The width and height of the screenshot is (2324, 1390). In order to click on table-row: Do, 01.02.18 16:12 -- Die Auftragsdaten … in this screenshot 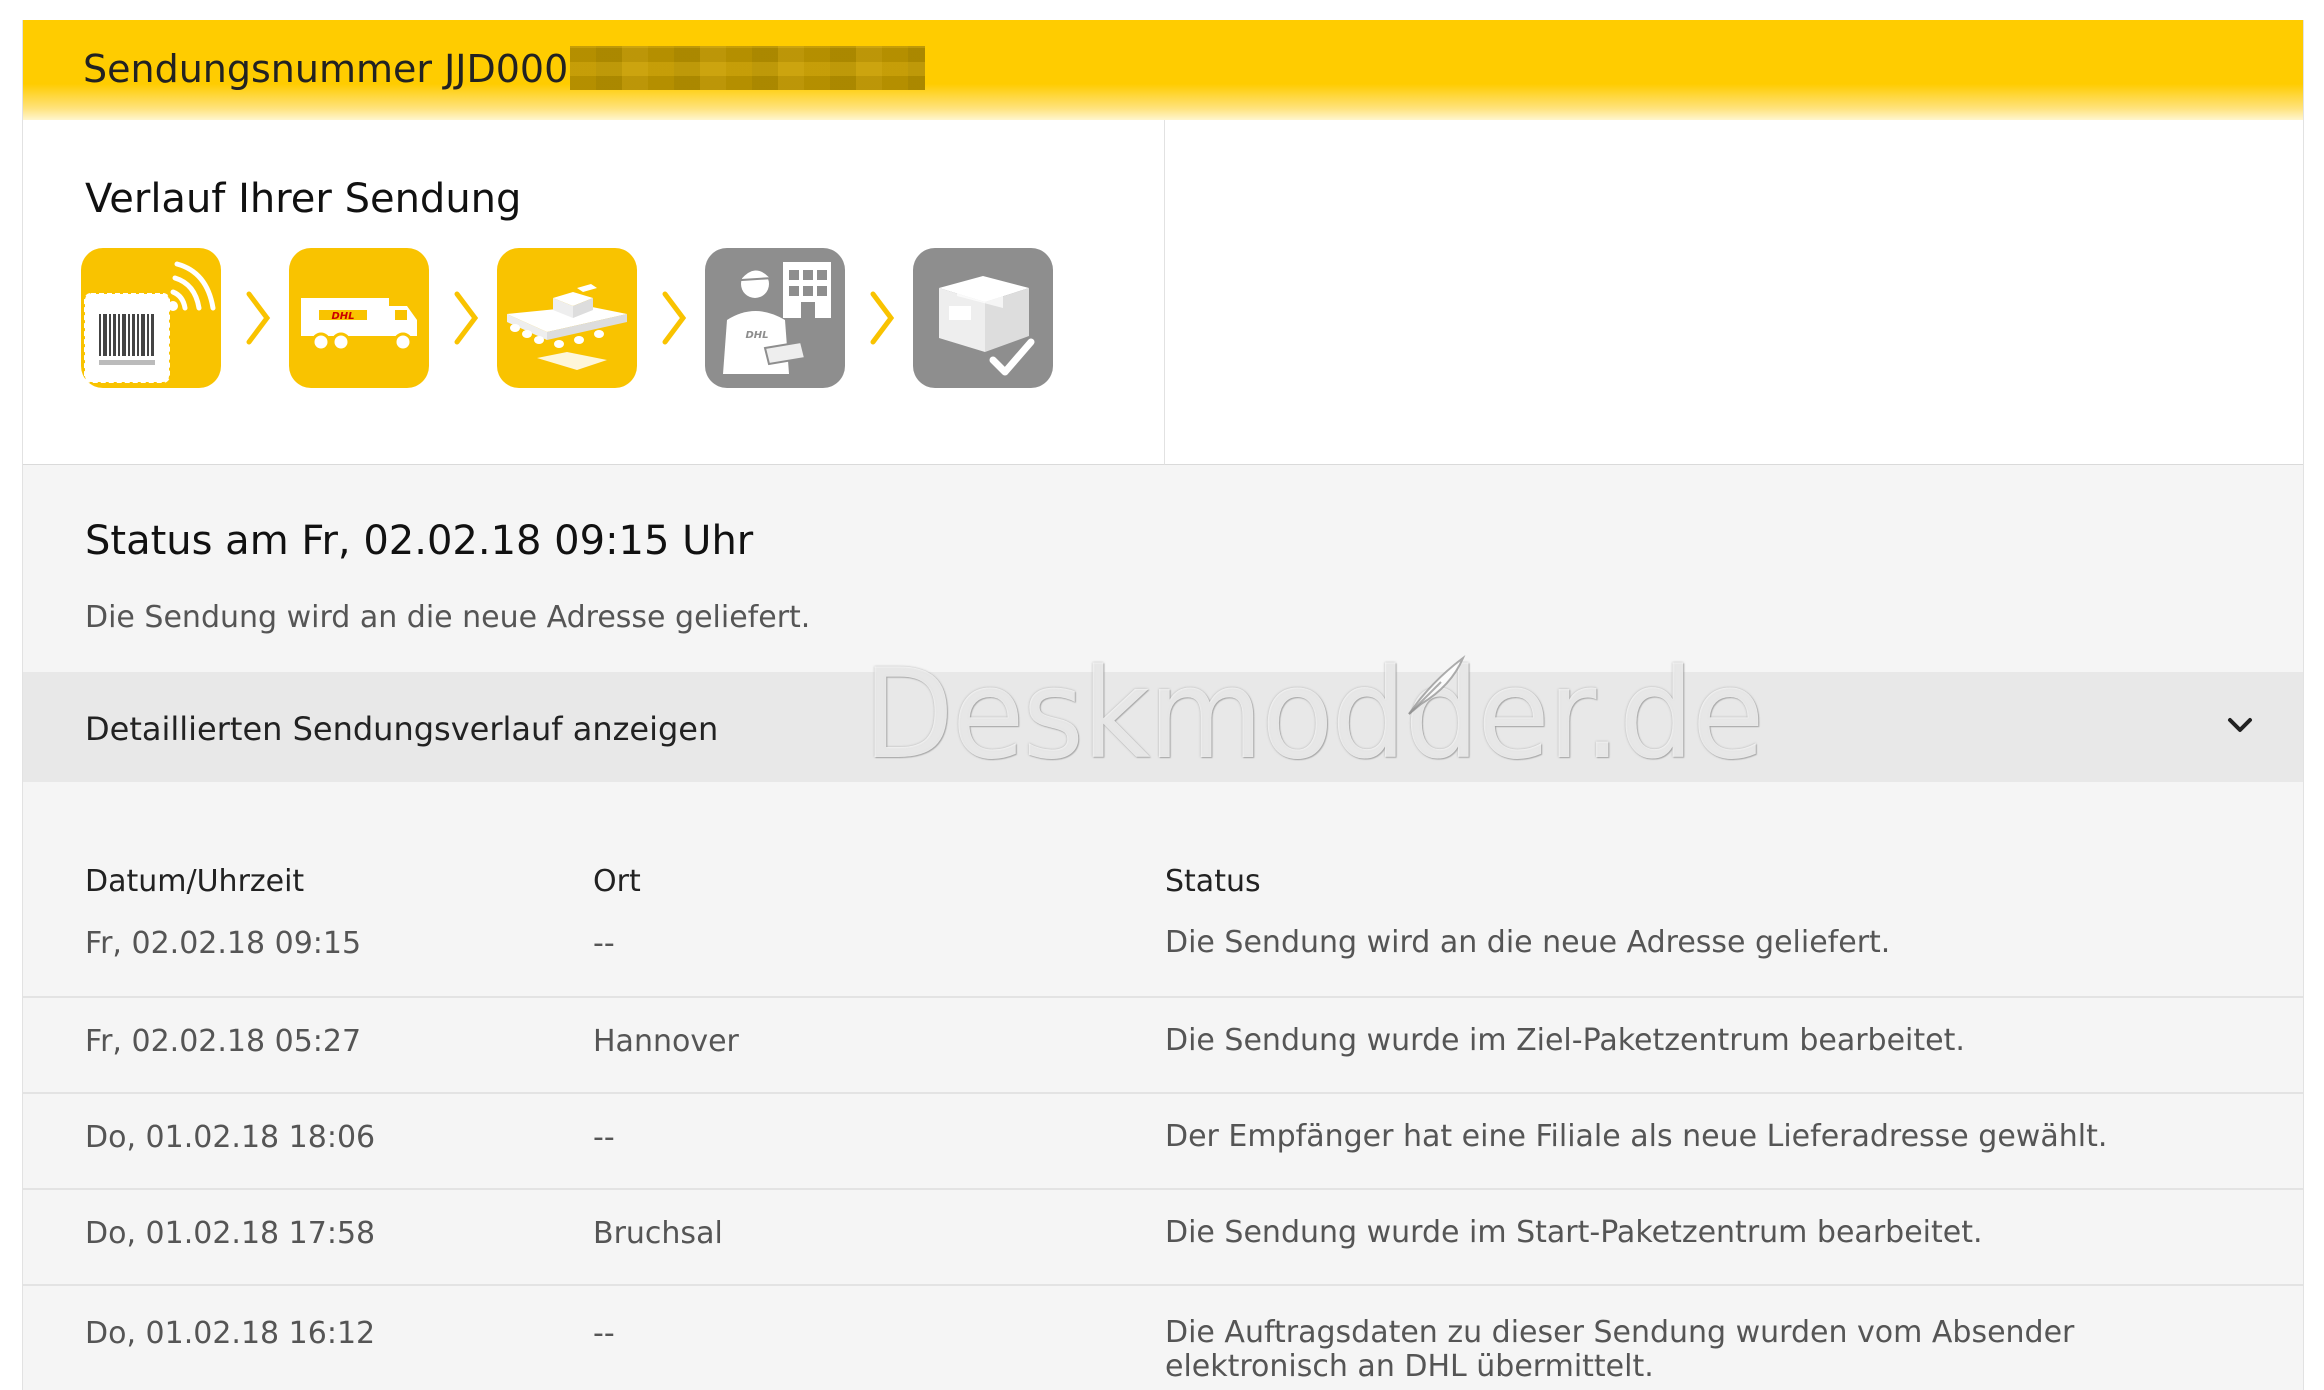, I will do `click(1163, 1338)`.